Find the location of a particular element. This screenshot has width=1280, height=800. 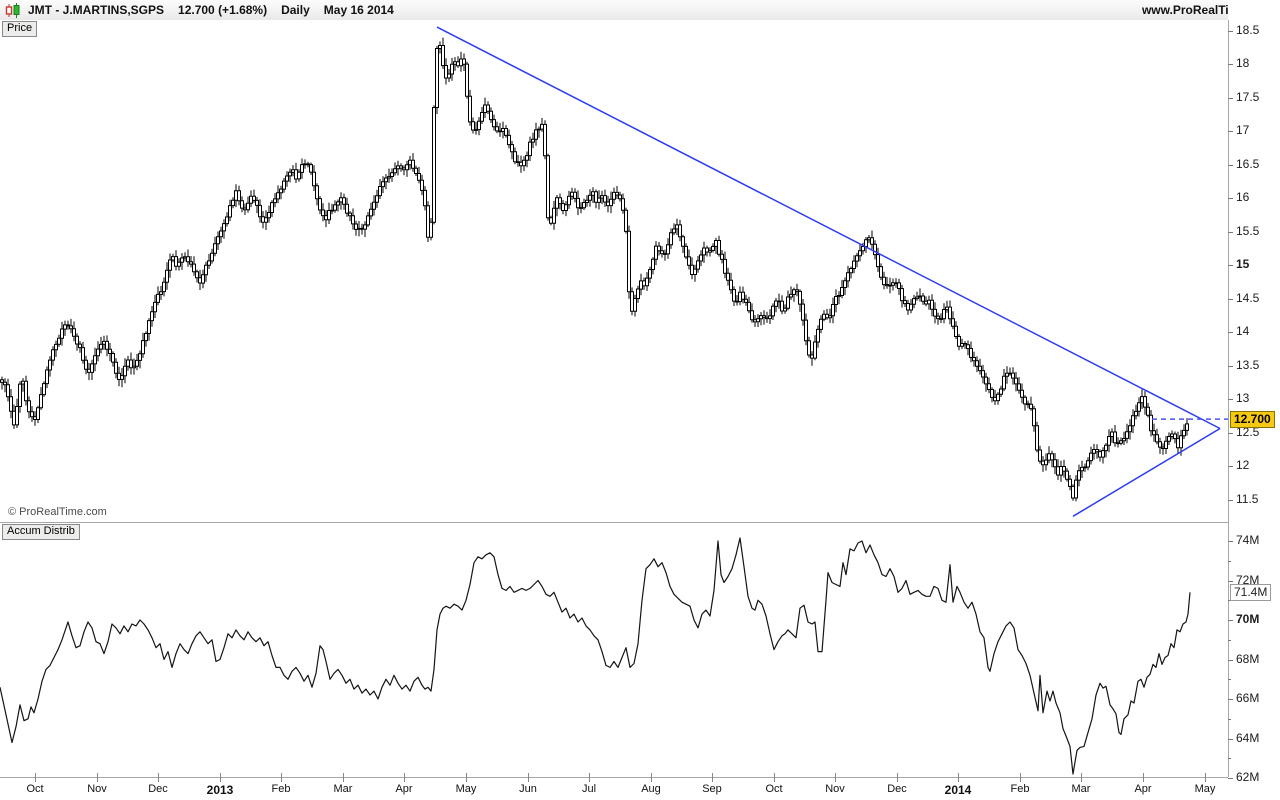

axis-tick-label: 15.5 is located at coordinates (1248, 231).